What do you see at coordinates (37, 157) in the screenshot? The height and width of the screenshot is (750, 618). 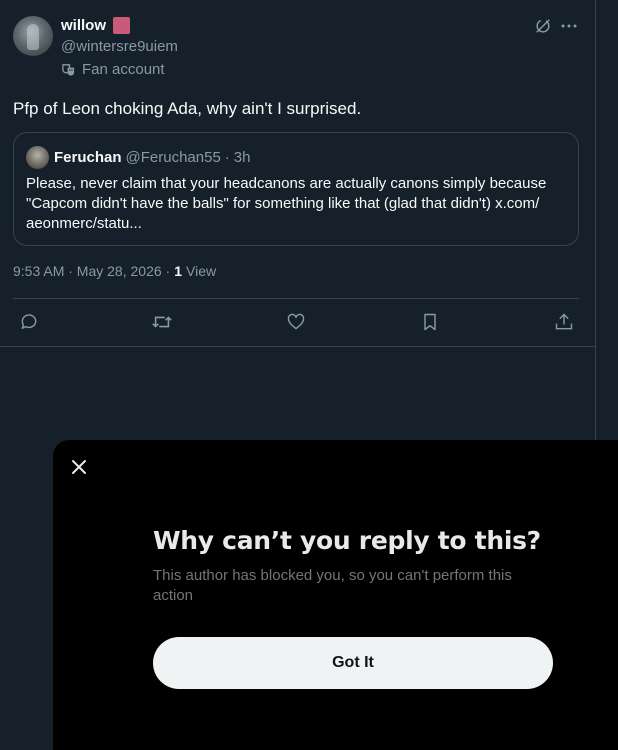 I see `quoted-author-avatar` at bounding box center [37, 157].